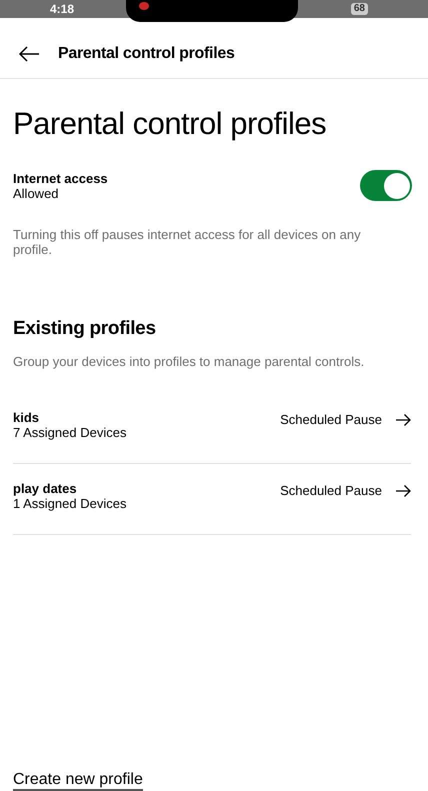 This screenshot has height=791, width=428. What do you see at coordinates (60, 178) in the screenshot?
I see `setting-label: Internet access` at bounding box center [60, 178].